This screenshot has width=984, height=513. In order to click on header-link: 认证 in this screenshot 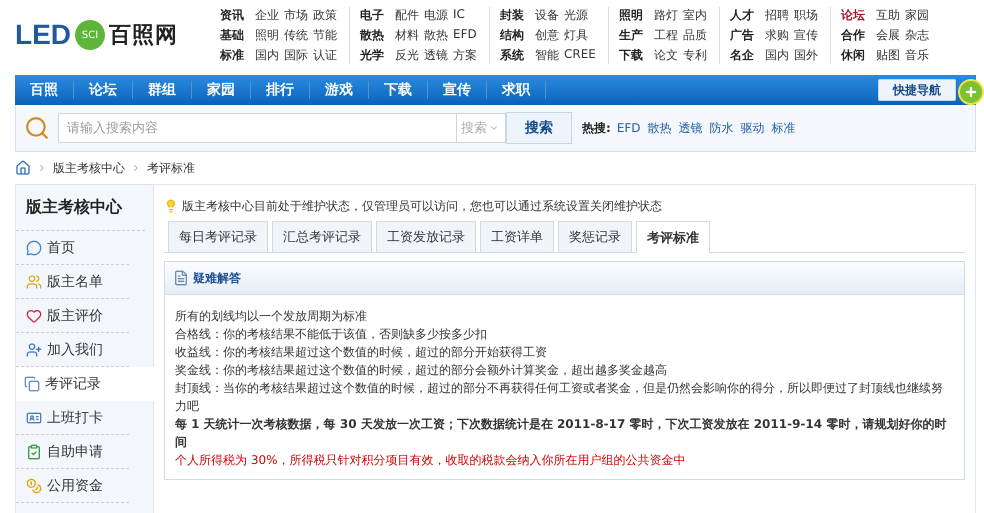, I will do `click(325, 55)`.